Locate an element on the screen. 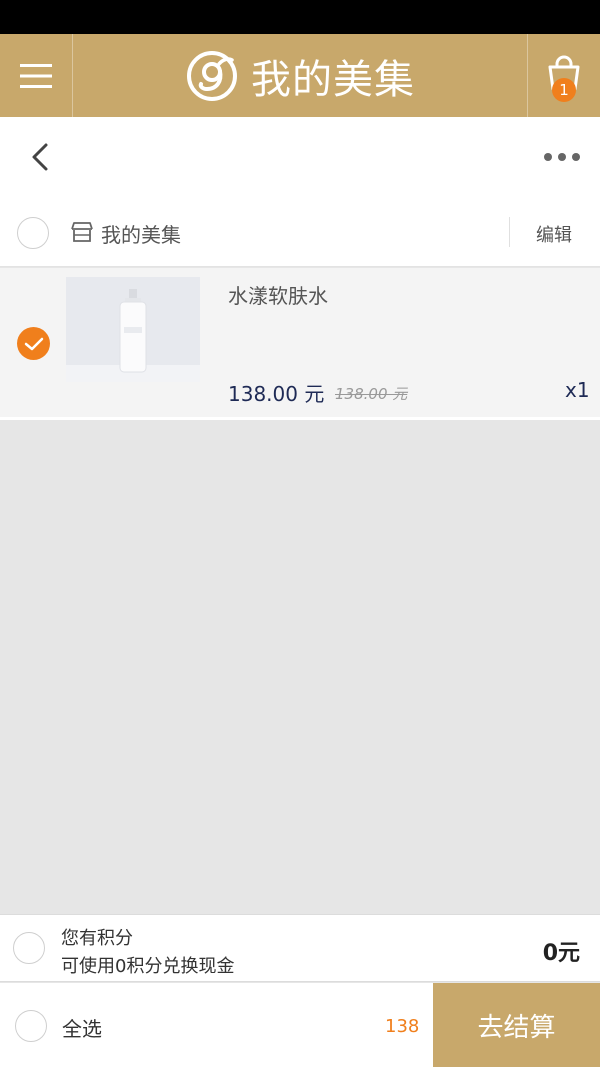  hamburger-menu-icon is located at coordinates (36, 75).